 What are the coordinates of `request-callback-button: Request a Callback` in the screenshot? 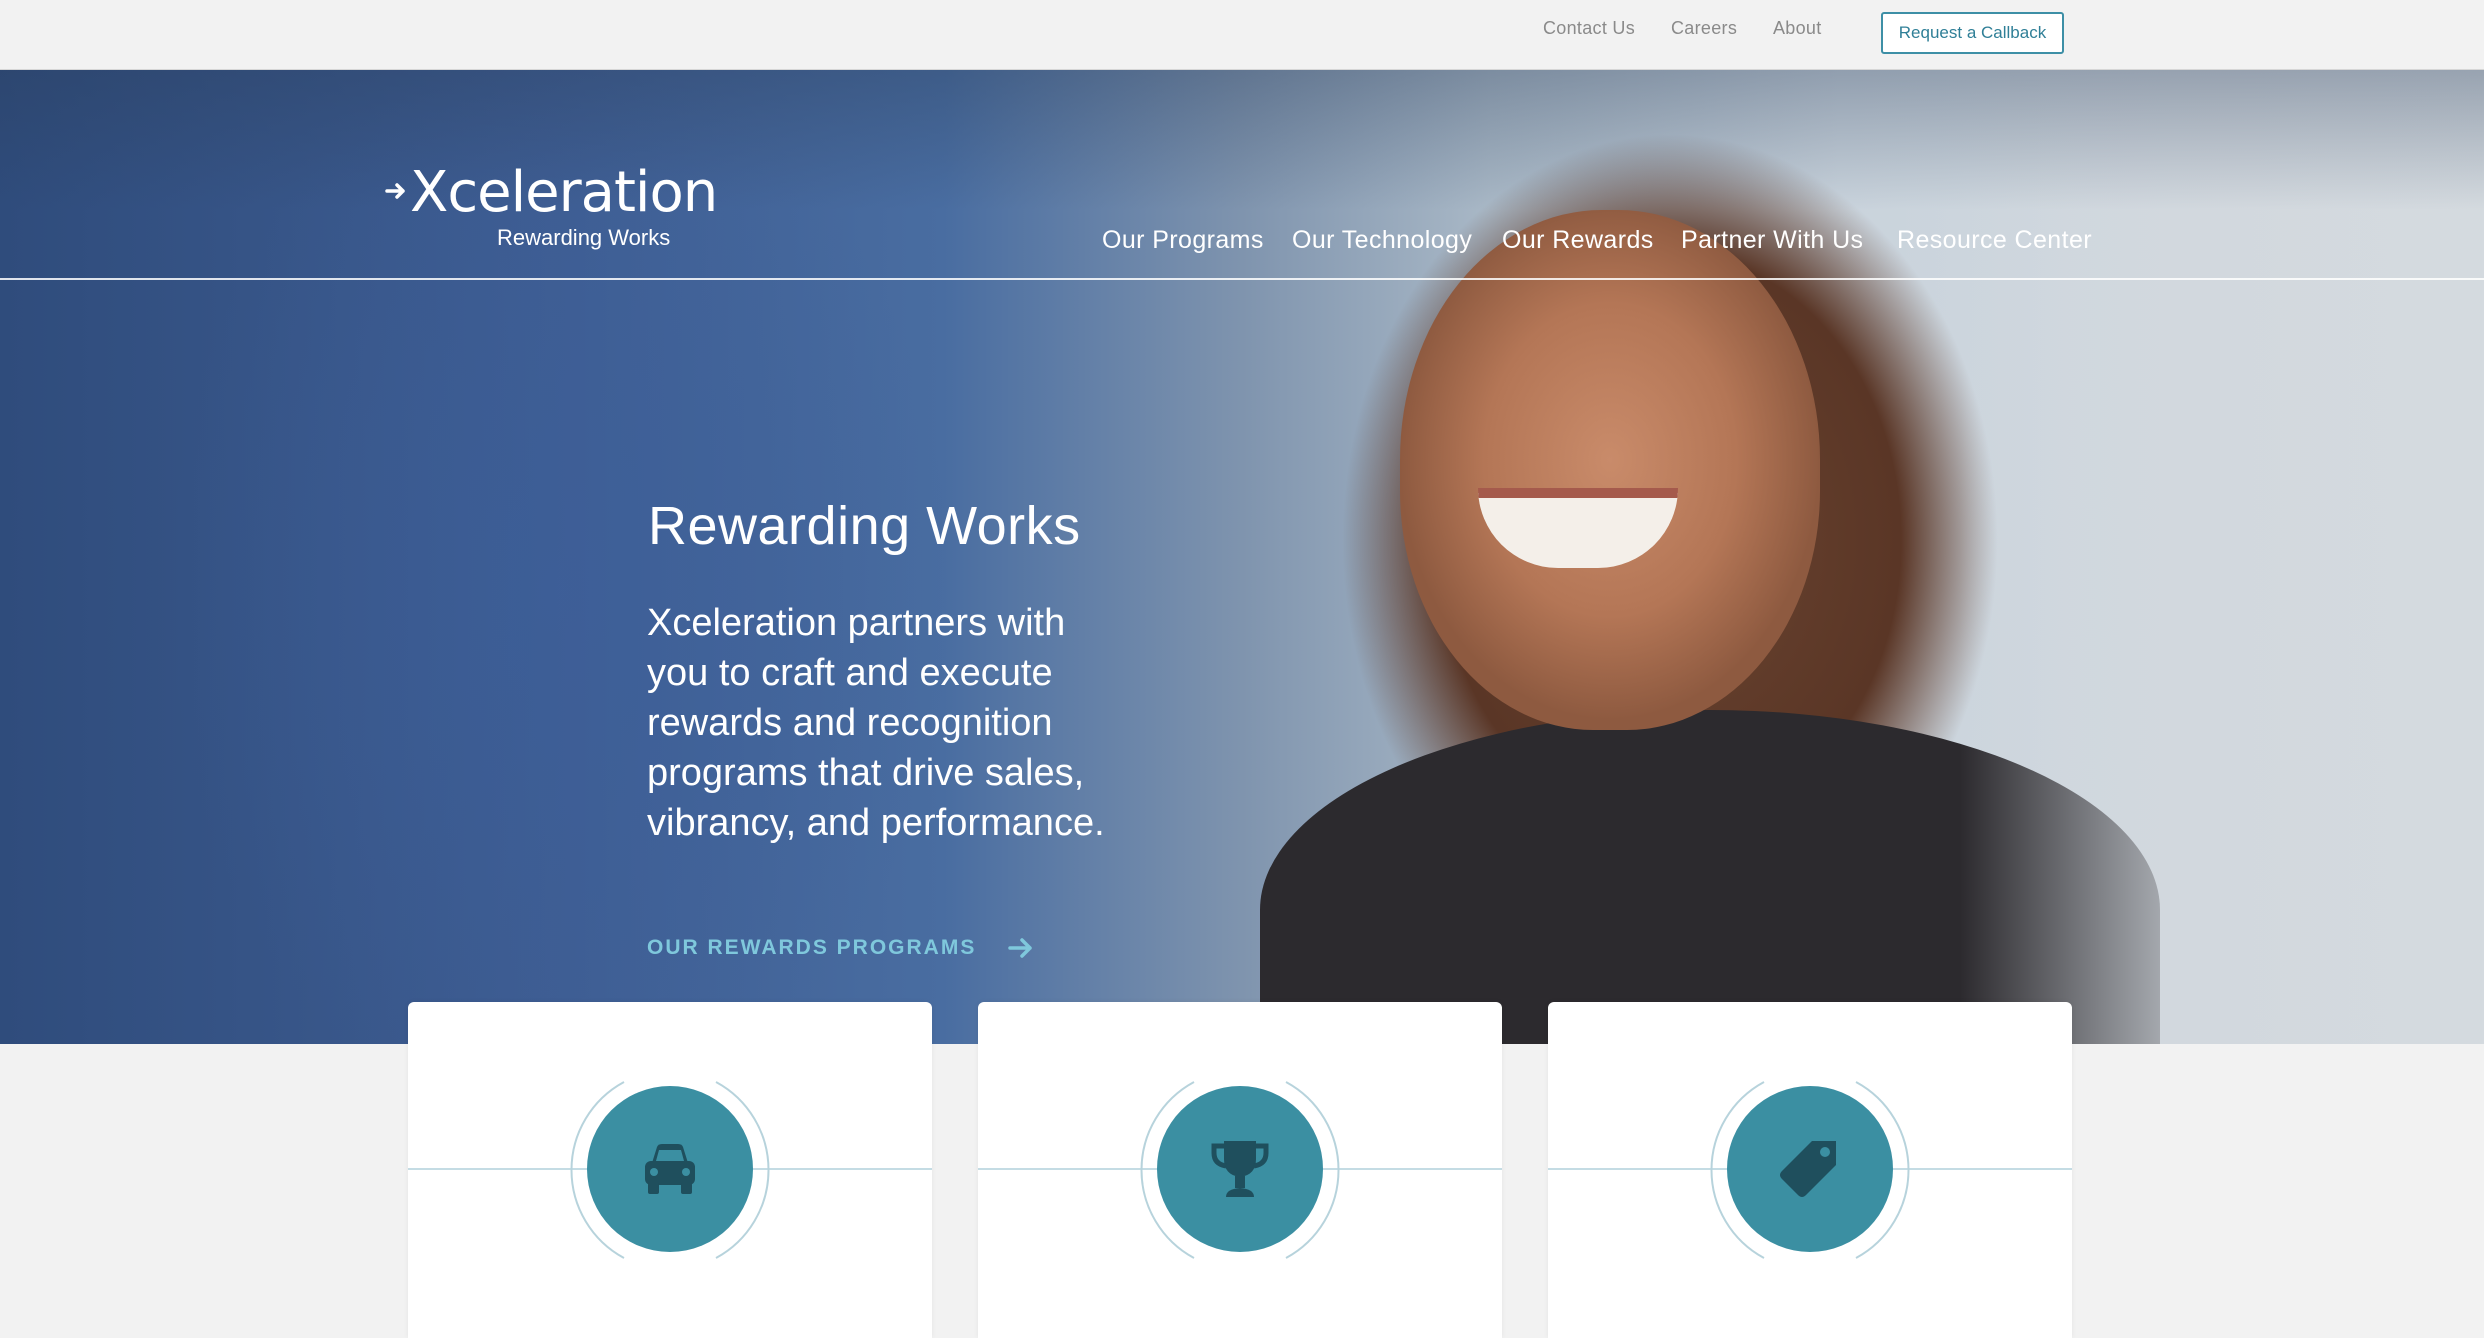 It's located at (1972, 33).